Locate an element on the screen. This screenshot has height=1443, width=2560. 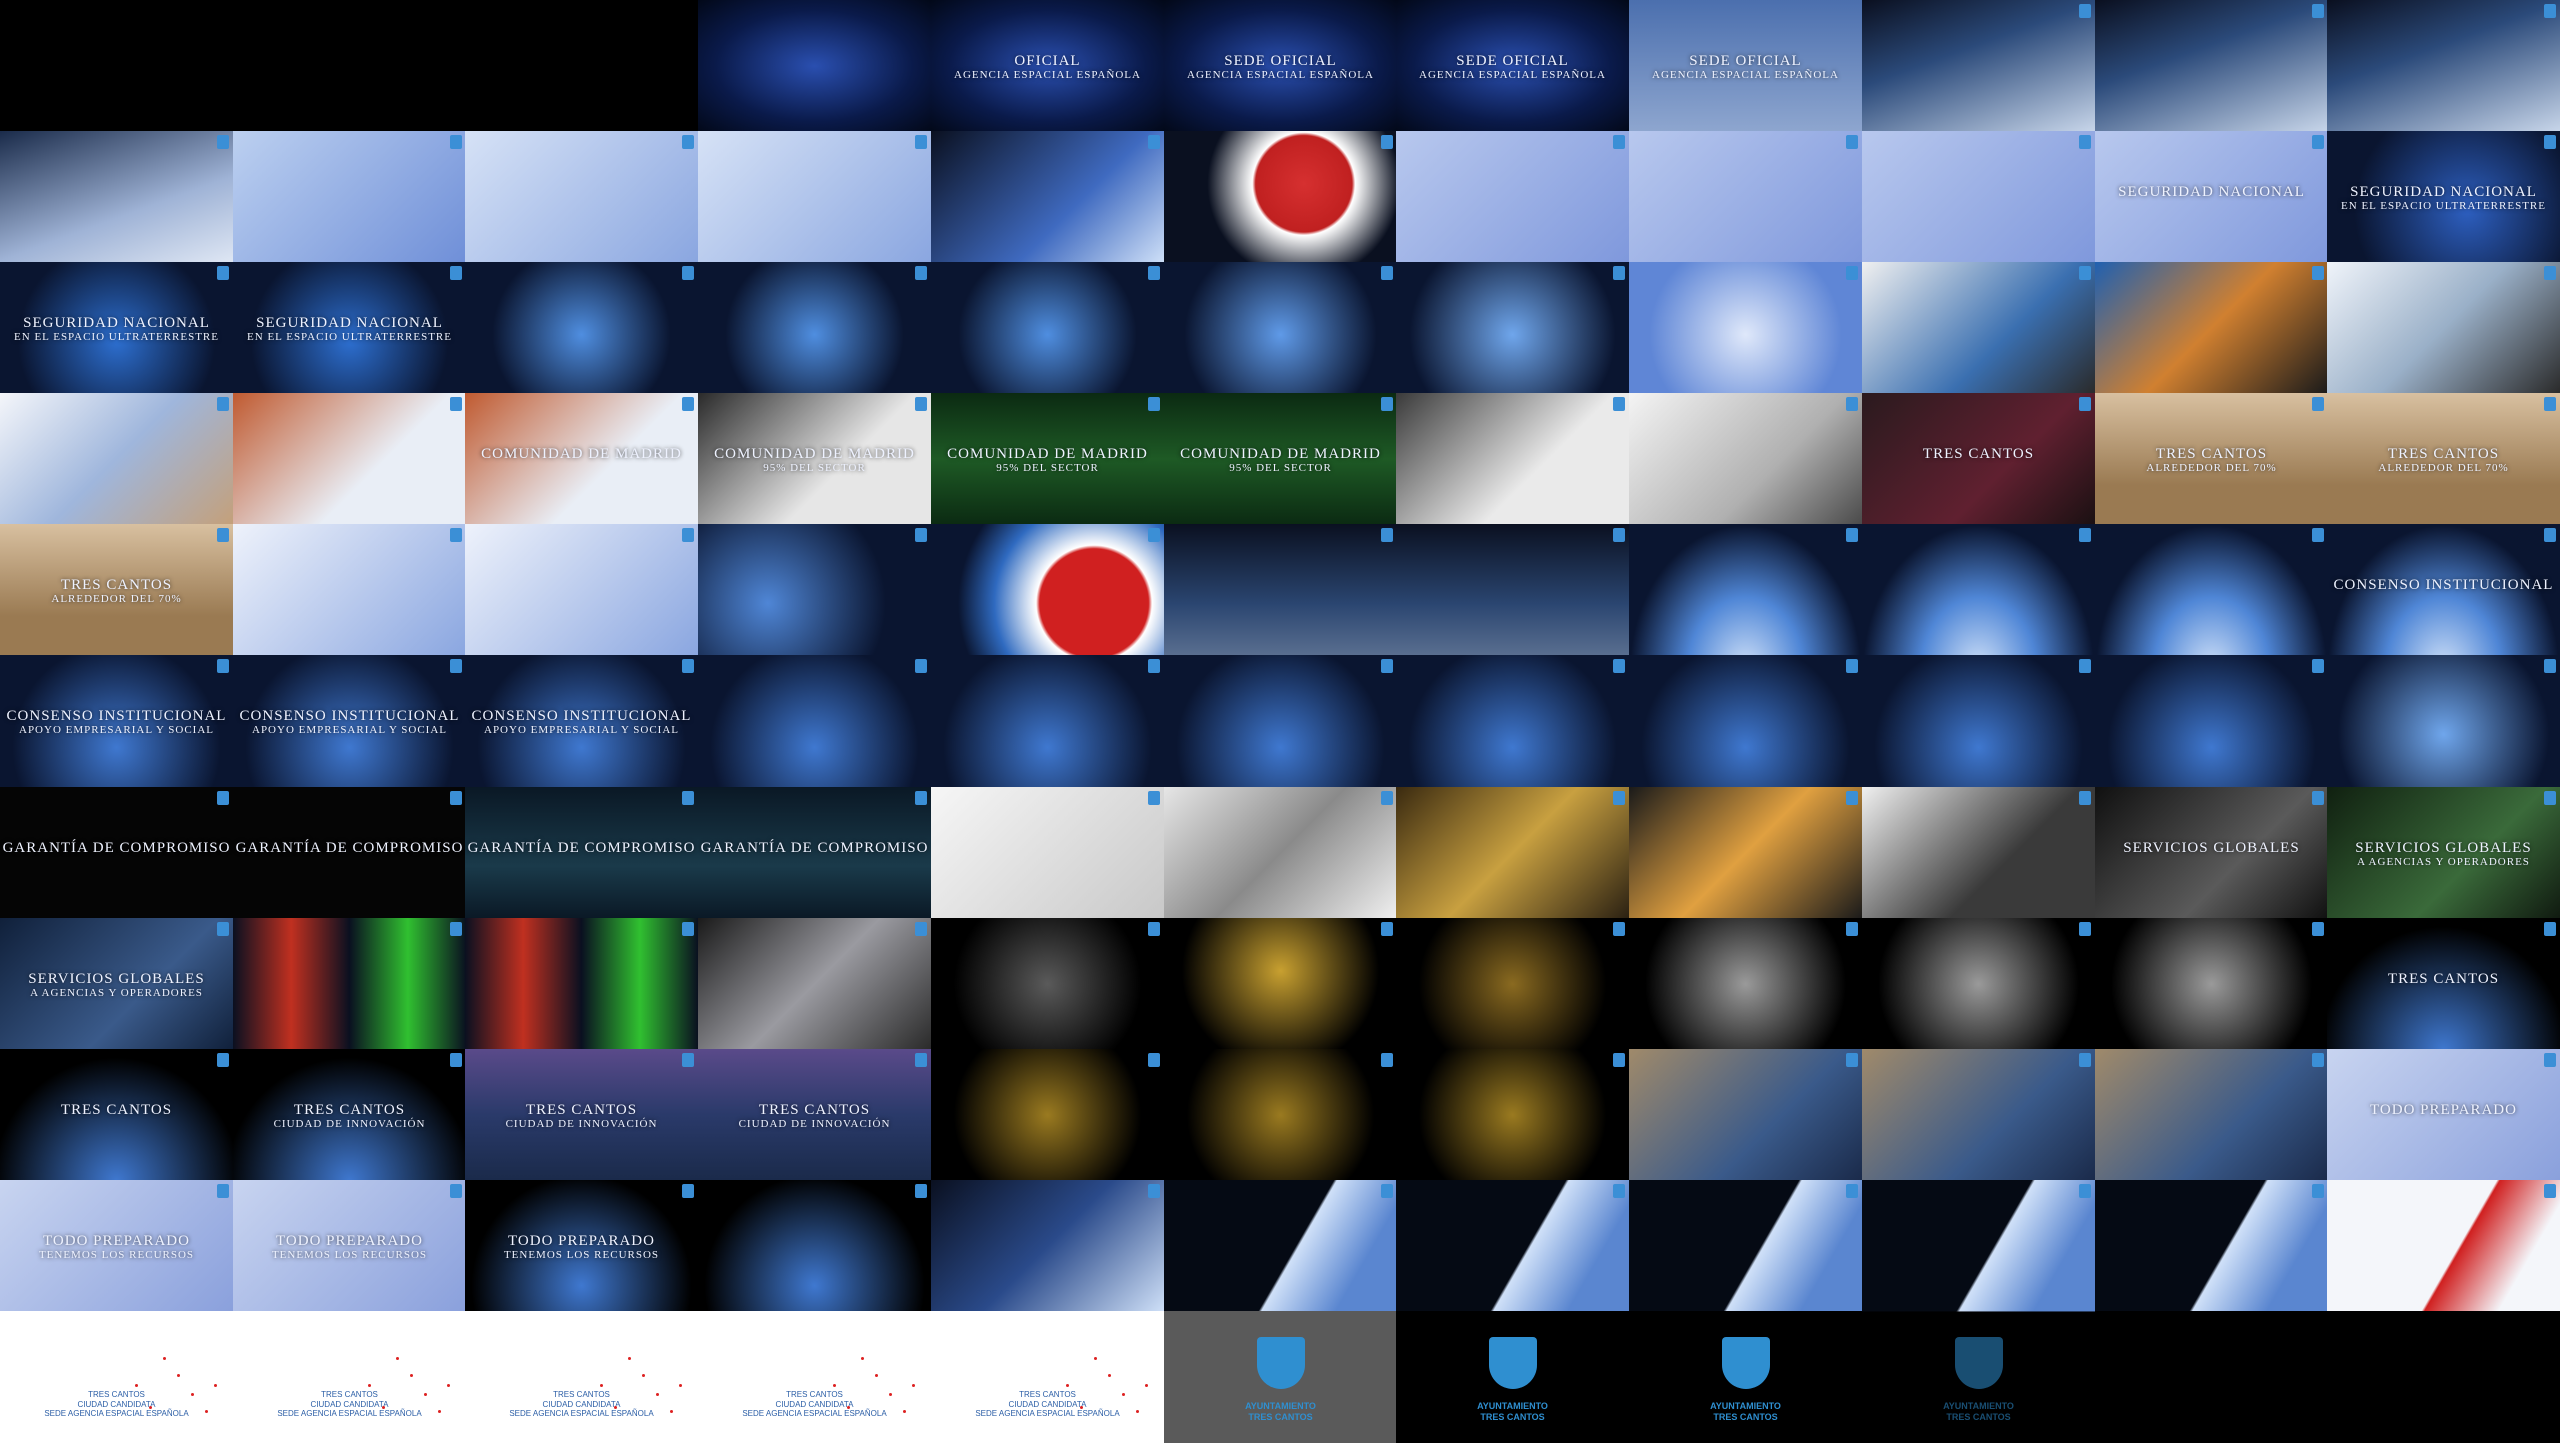
frame-caption-title: GARANTÍA DE COMPROMISO is located at coordinates (814, 847).